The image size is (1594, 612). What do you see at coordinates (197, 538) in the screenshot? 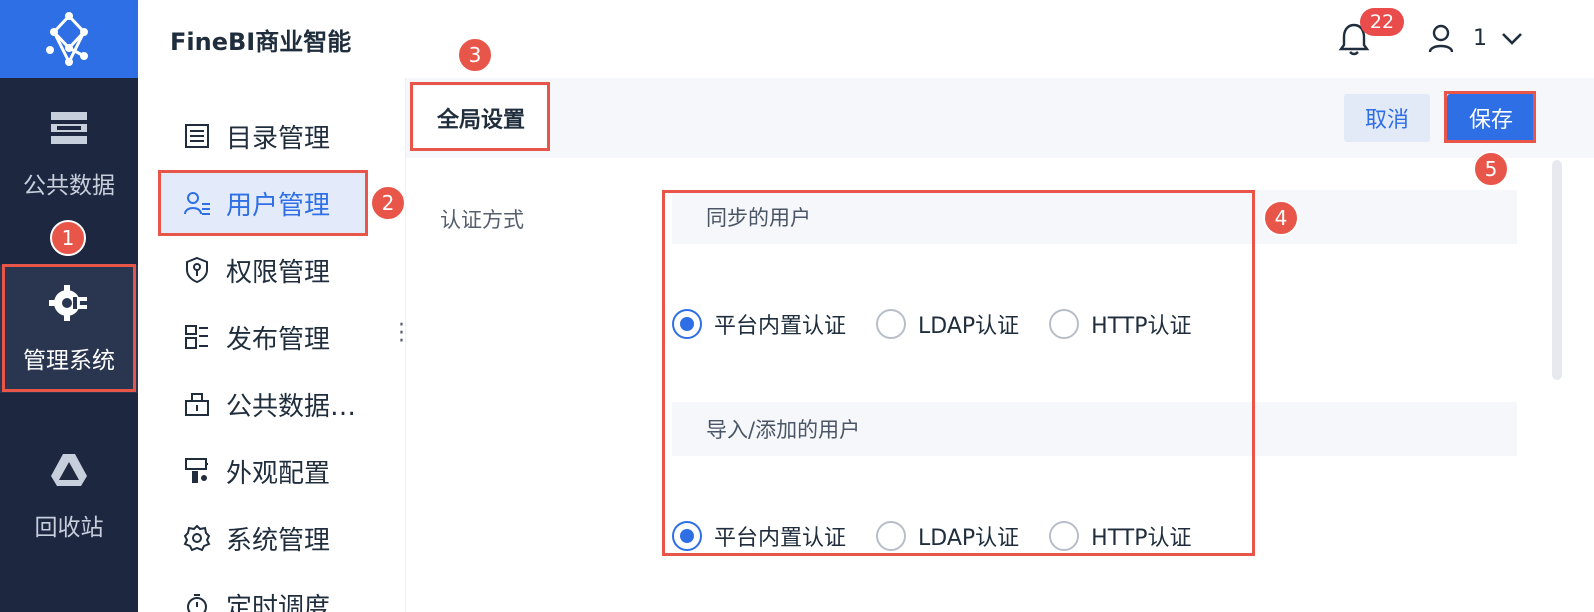
I see `settings-icon` at bounding box center [197, 538].